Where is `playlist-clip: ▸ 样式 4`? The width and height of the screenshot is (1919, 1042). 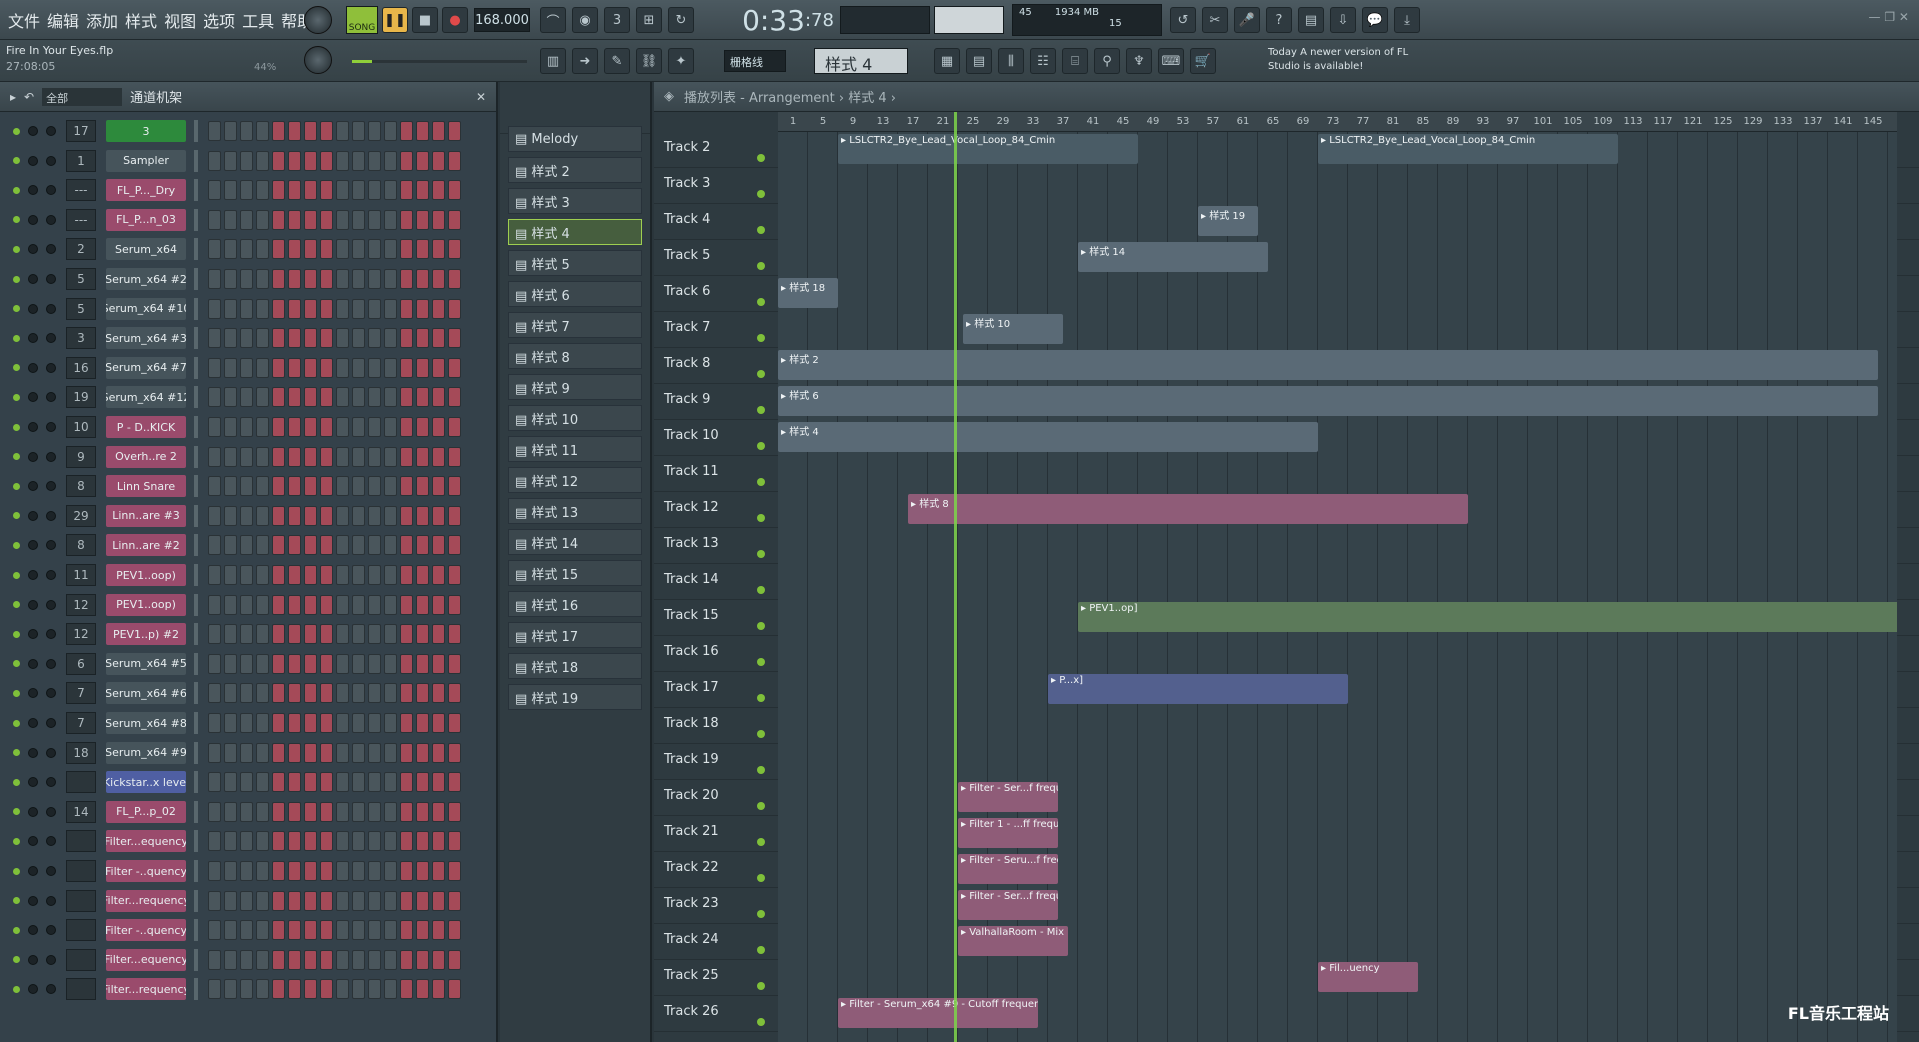
playlist-clip: ▸ 样式 4 is located at coordinates (1048, 437).